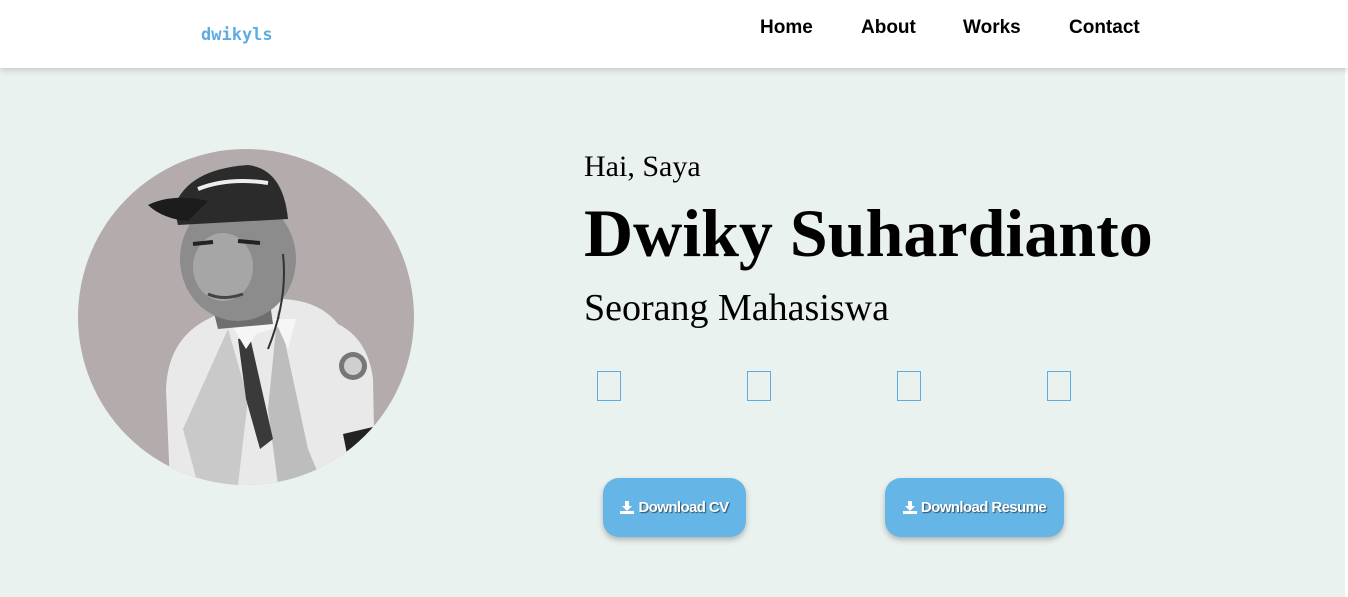 The height and width of the screenshot is (597, 1348). Describe the element at coordinates (237, 35) in the screenshot. I see `brand-logo: dwikyls` at that location.